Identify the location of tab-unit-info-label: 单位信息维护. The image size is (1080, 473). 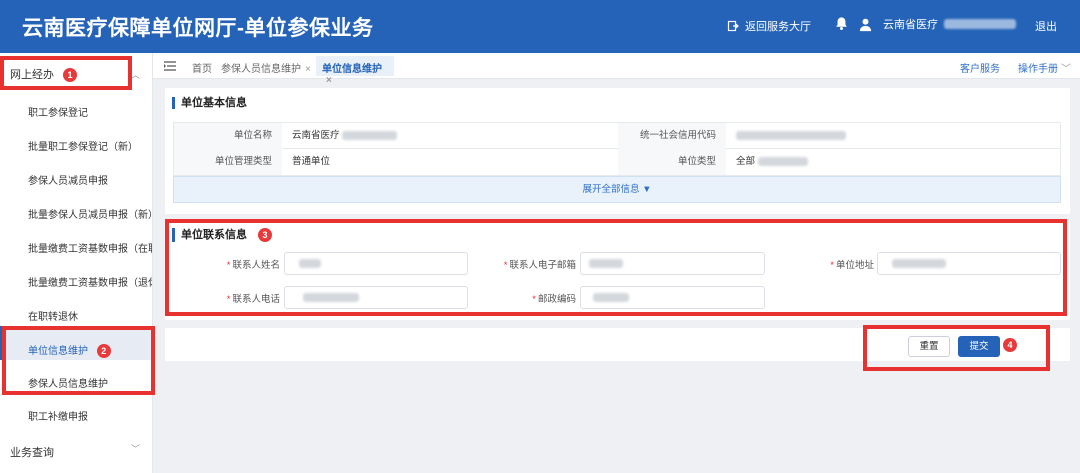
(352, 69).